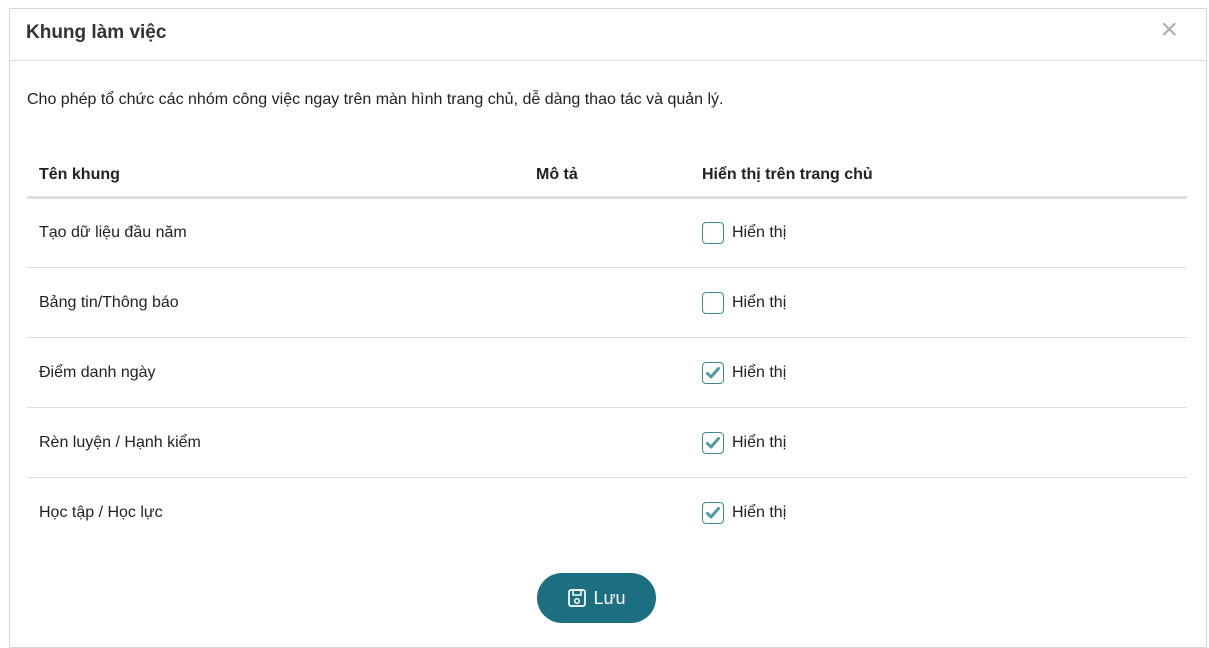 The image size is (1209, 648). I want to click on frame-name: Rèn luyện / Hạnh kiểm, so click(275, 442).